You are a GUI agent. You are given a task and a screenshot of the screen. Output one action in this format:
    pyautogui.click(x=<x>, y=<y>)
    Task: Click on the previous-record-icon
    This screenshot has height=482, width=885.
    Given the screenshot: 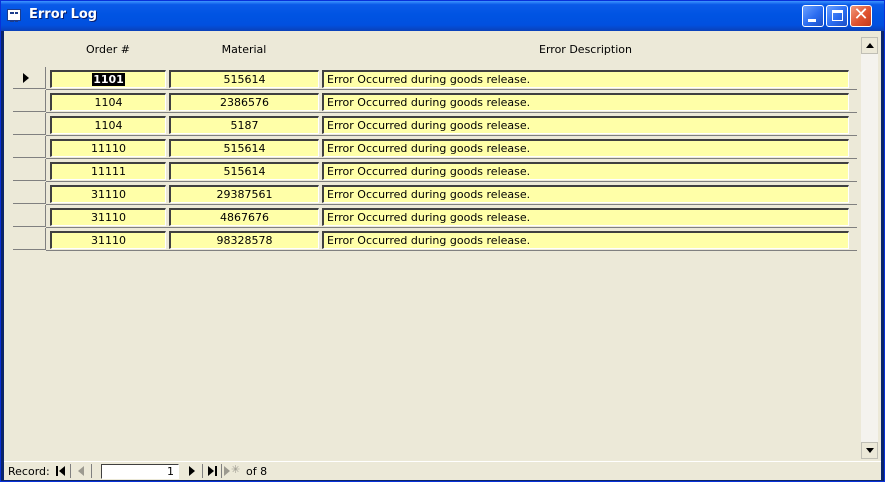 What is the action you would take?
    pyautogui.click(x=81, y=471)
    